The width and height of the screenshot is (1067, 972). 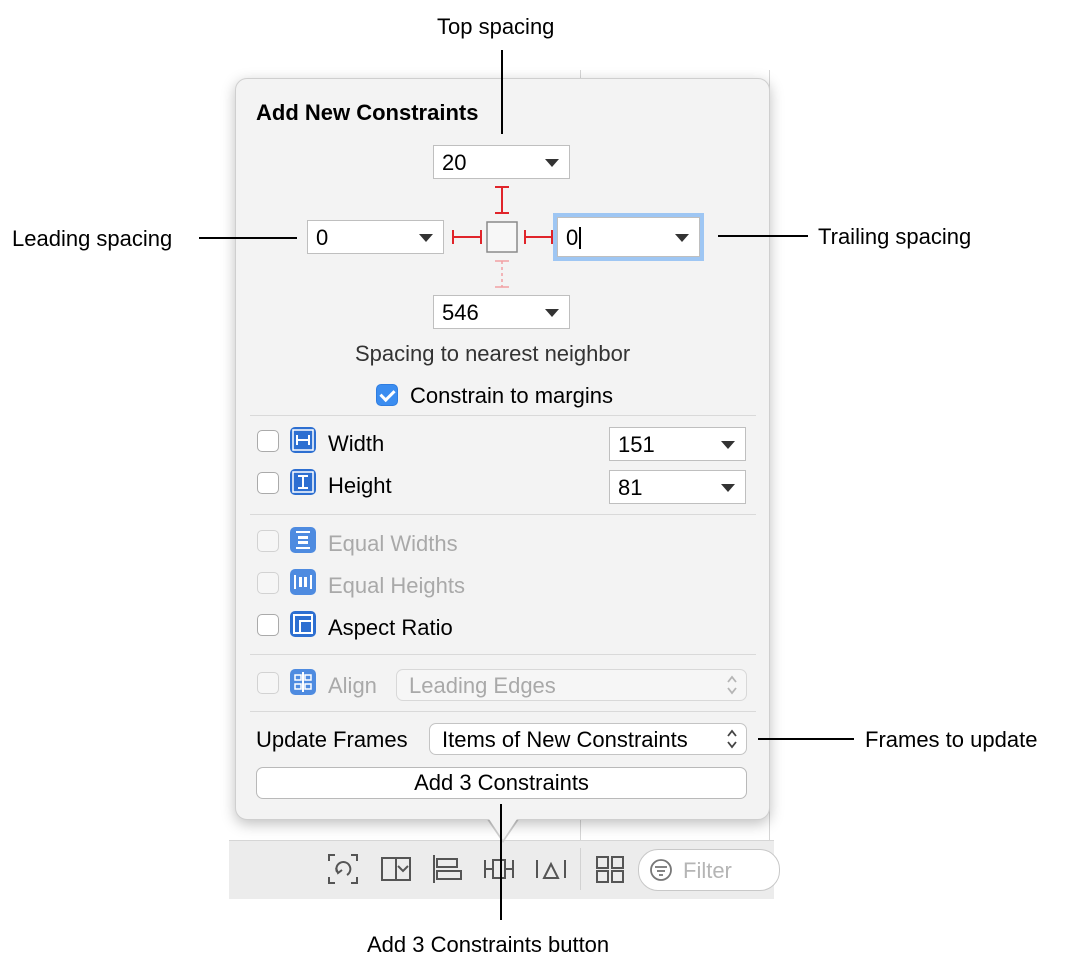 What do you see at coordinates (628, 237) in the screenshot?
I see `trailing-spacing-field: 0` at bounding box center [628, 237].